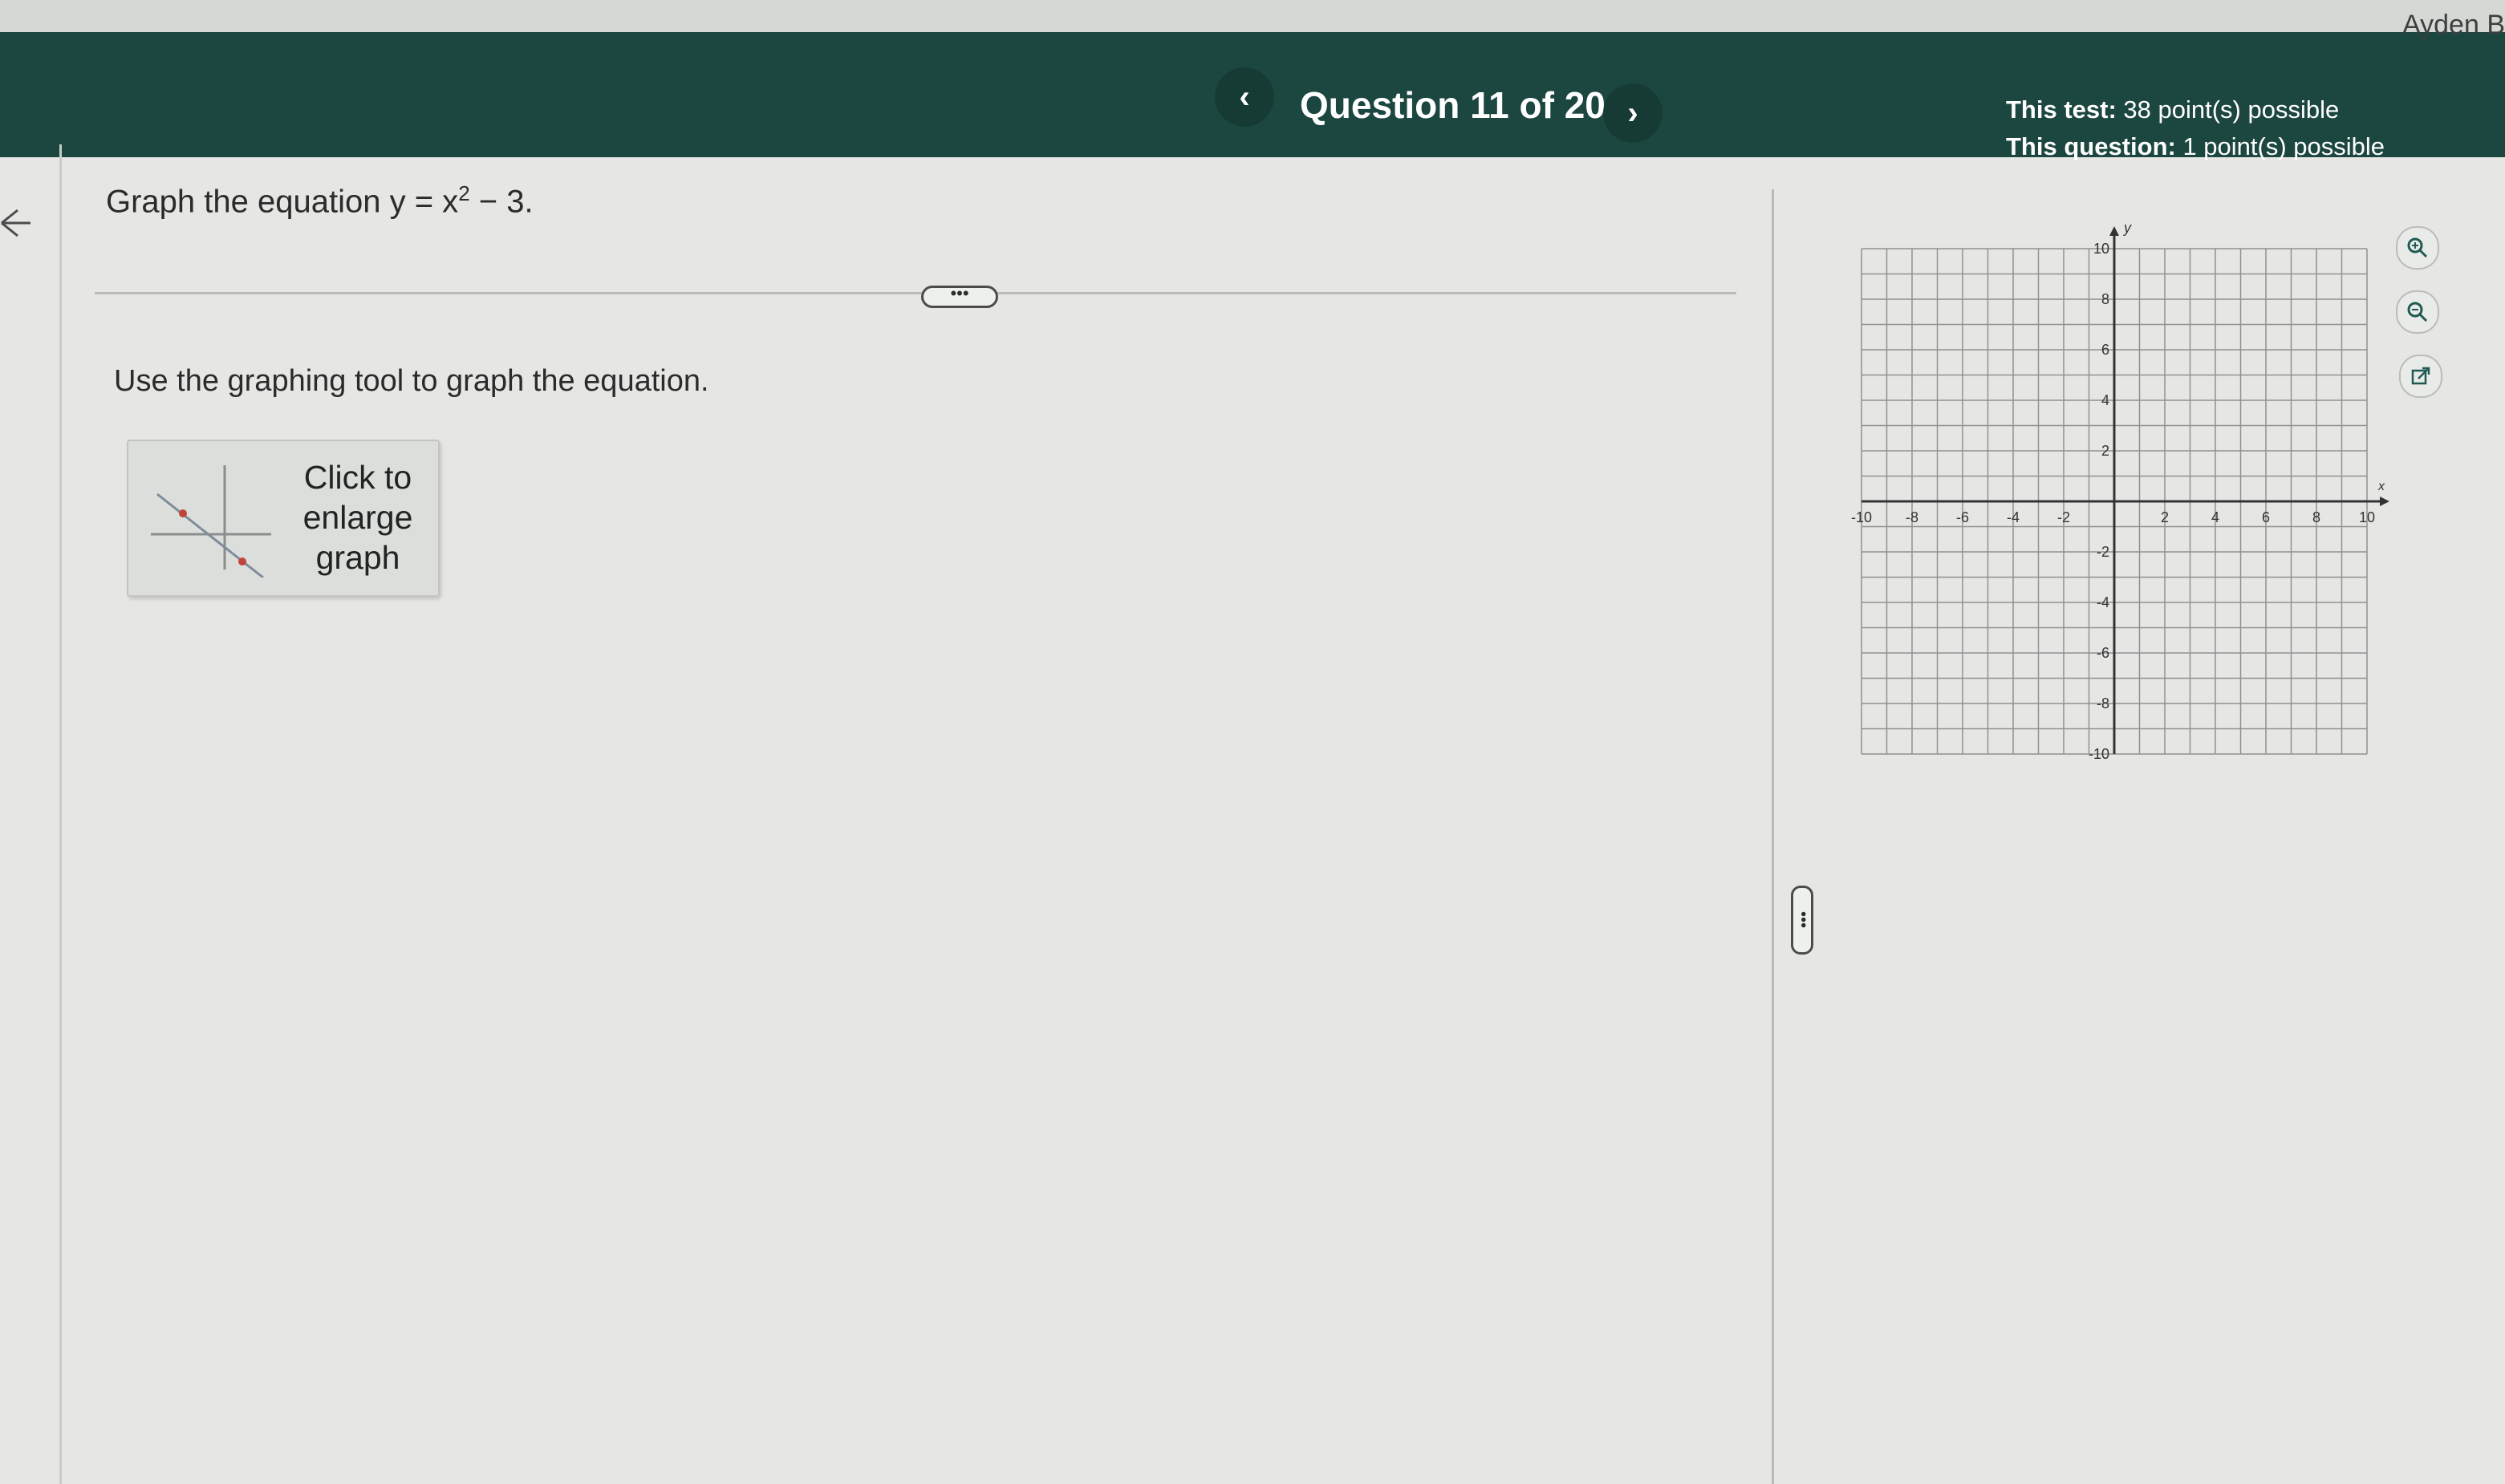 The height and width of the screenshot is (1484, 2505). Describe the element at coordinates (464, 193) in the screenshot. I see `prompt-exponent: 2` at that location.